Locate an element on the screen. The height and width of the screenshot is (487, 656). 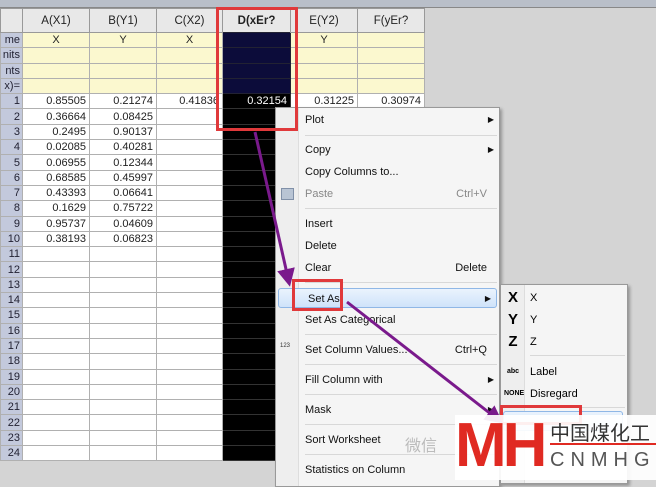
logo-divider is located at coordinates (603, 444).